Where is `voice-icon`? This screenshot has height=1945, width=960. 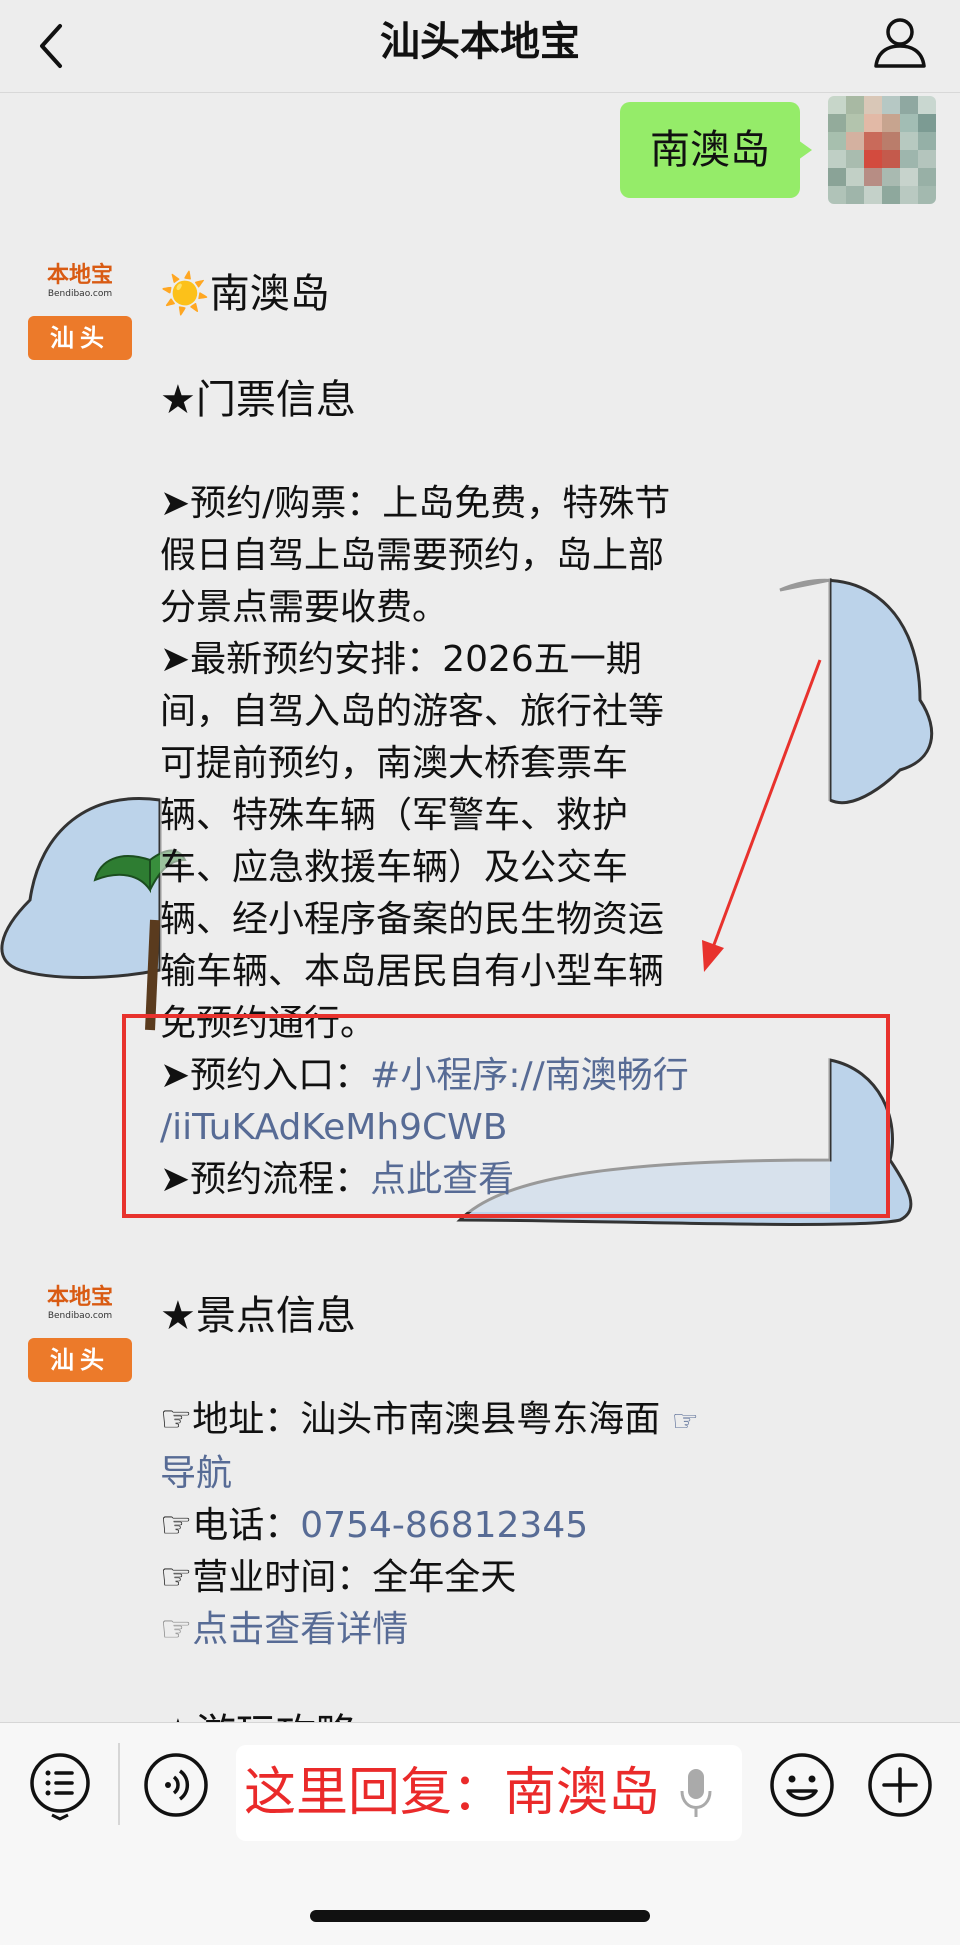
voice-icon is located at coordinates (176, 1785).